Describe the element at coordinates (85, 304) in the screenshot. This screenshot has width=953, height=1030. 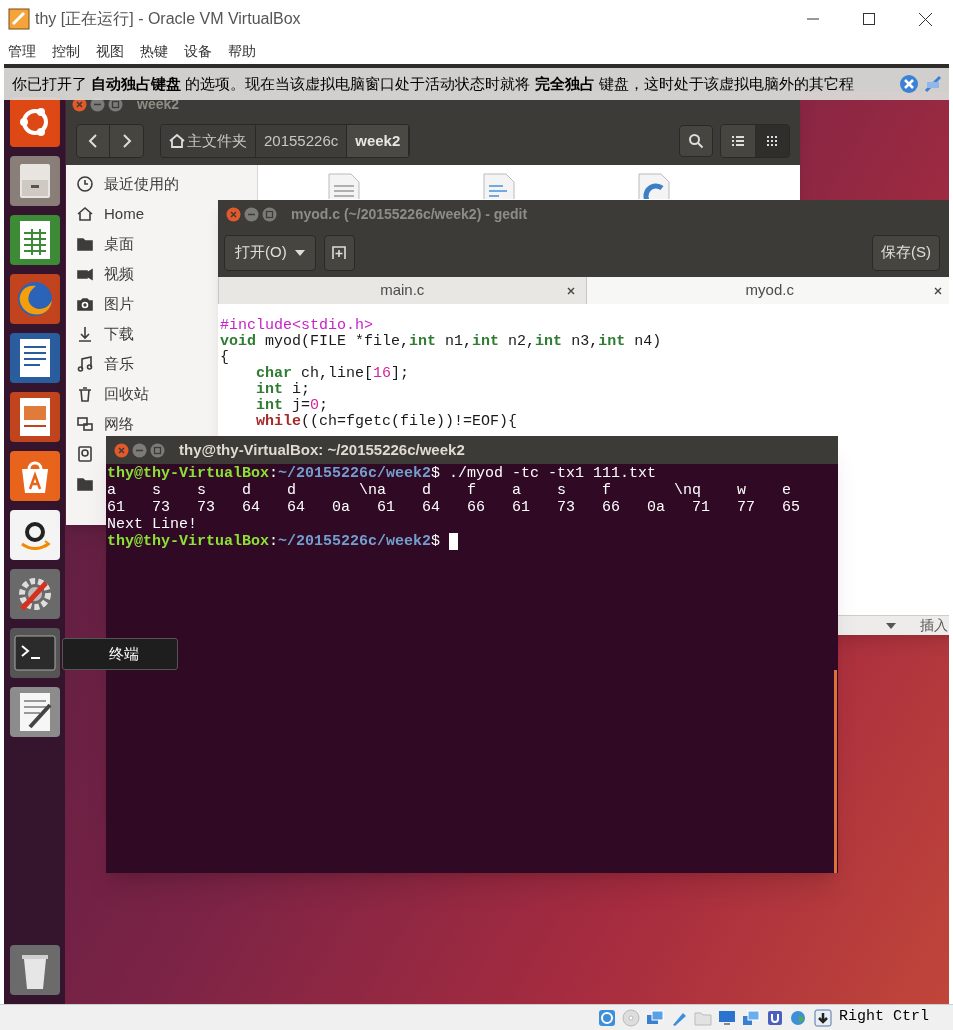
I see `camera-icon` at that location.